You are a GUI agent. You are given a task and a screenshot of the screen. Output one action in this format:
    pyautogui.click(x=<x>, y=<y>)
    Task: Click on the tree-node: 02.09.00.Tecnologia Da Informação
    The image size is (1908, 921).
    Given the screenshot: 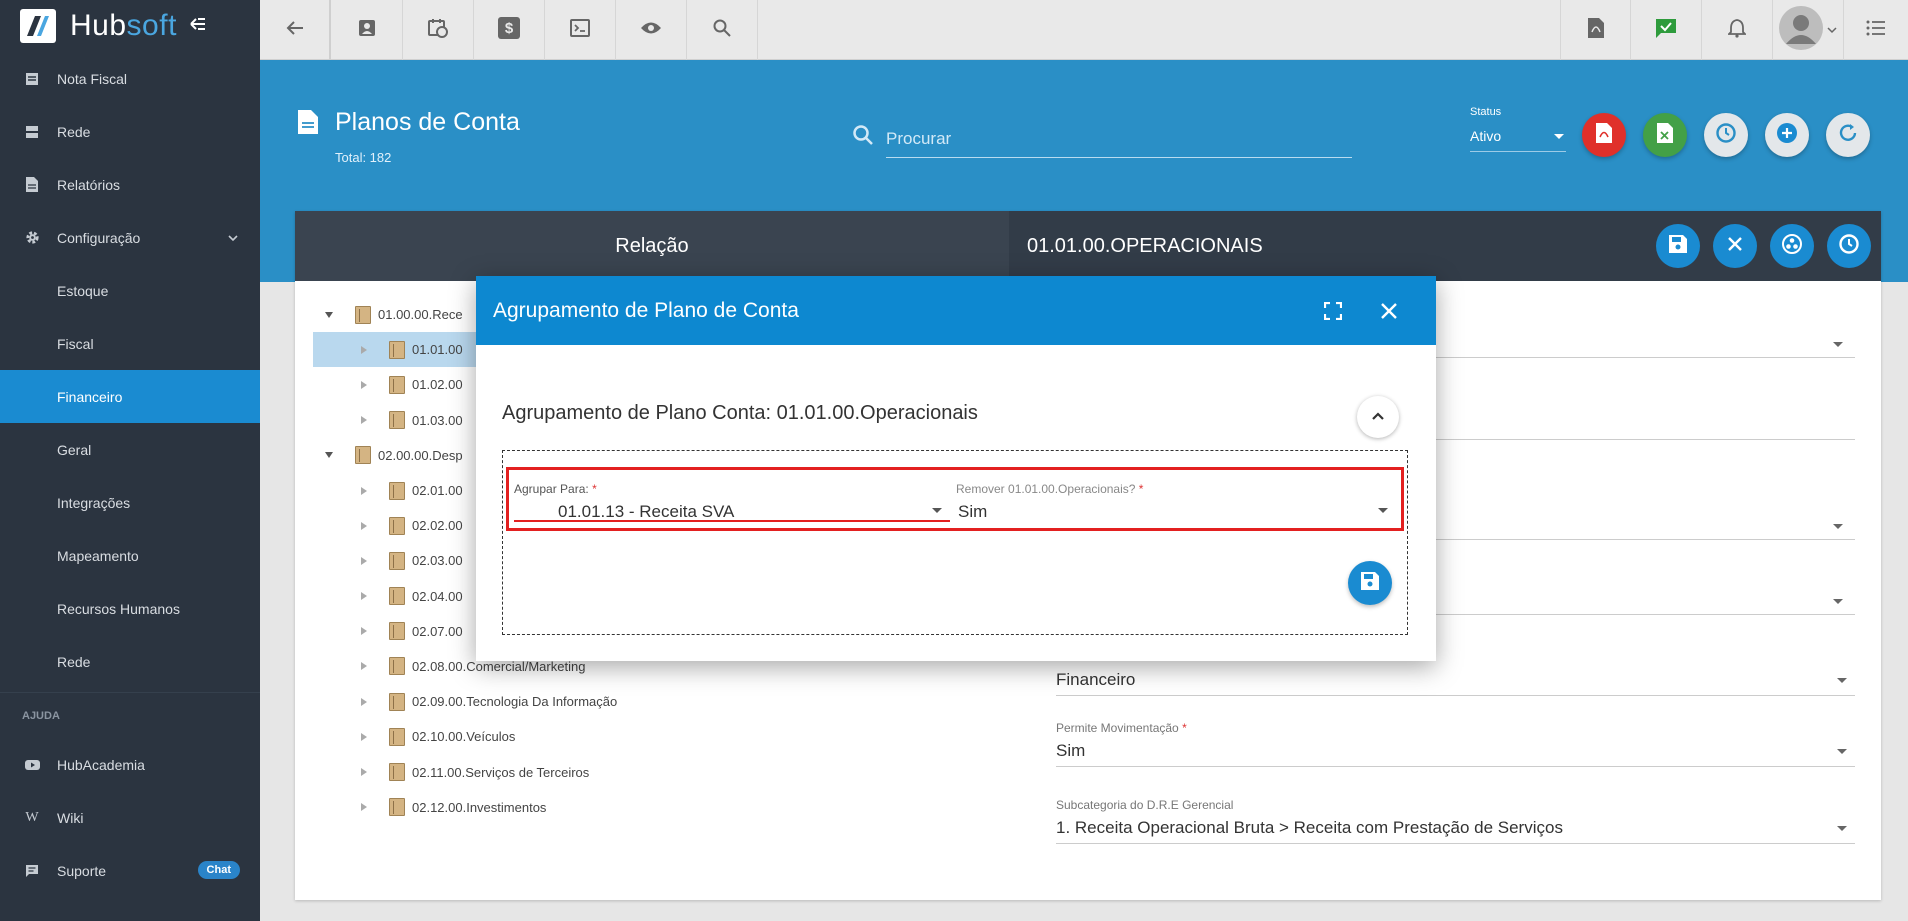 What is the action you would take?
    pyautogui.click(x=652, y=701)
    